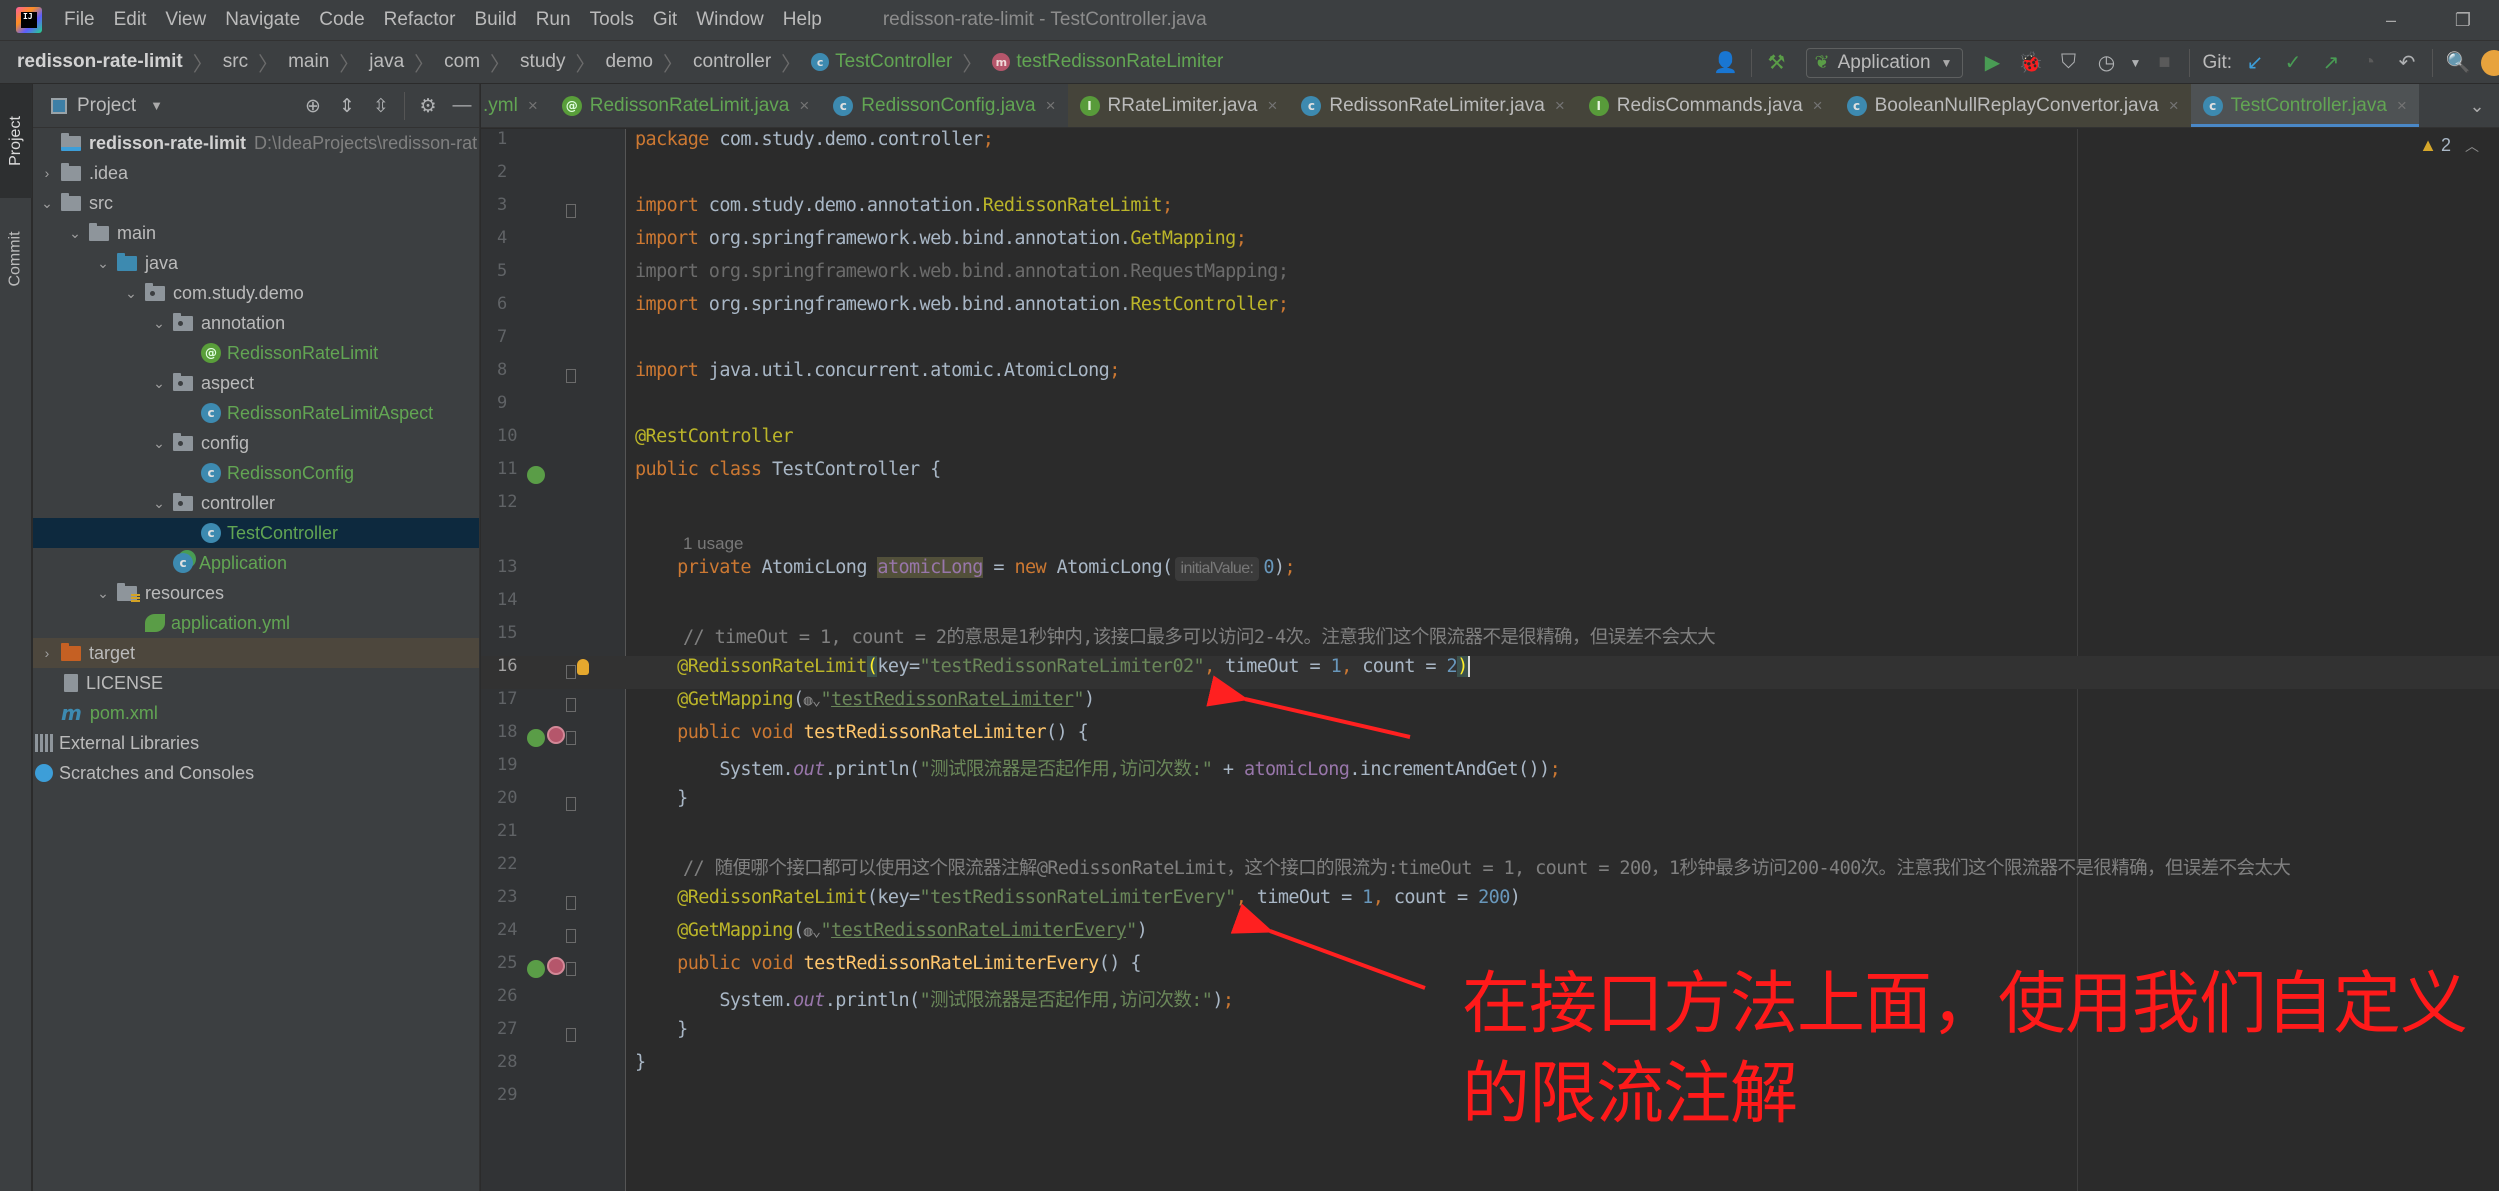 The image size is (2499, 1191). What do you see at coordinates (256, 743) in the screenshot?
I see `tree-item: External Libraries` at bounding box center [256, 743].